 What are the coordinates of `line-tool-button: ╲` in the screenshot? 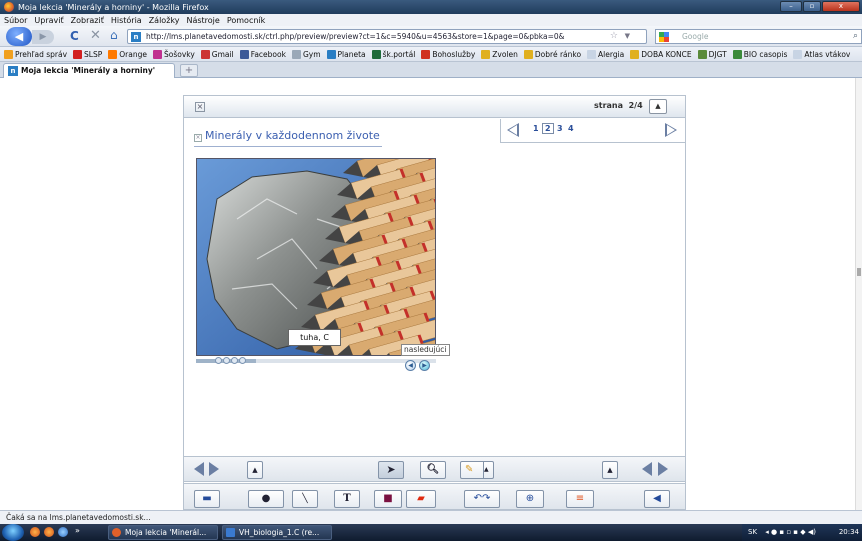 It's located at (305, 499).